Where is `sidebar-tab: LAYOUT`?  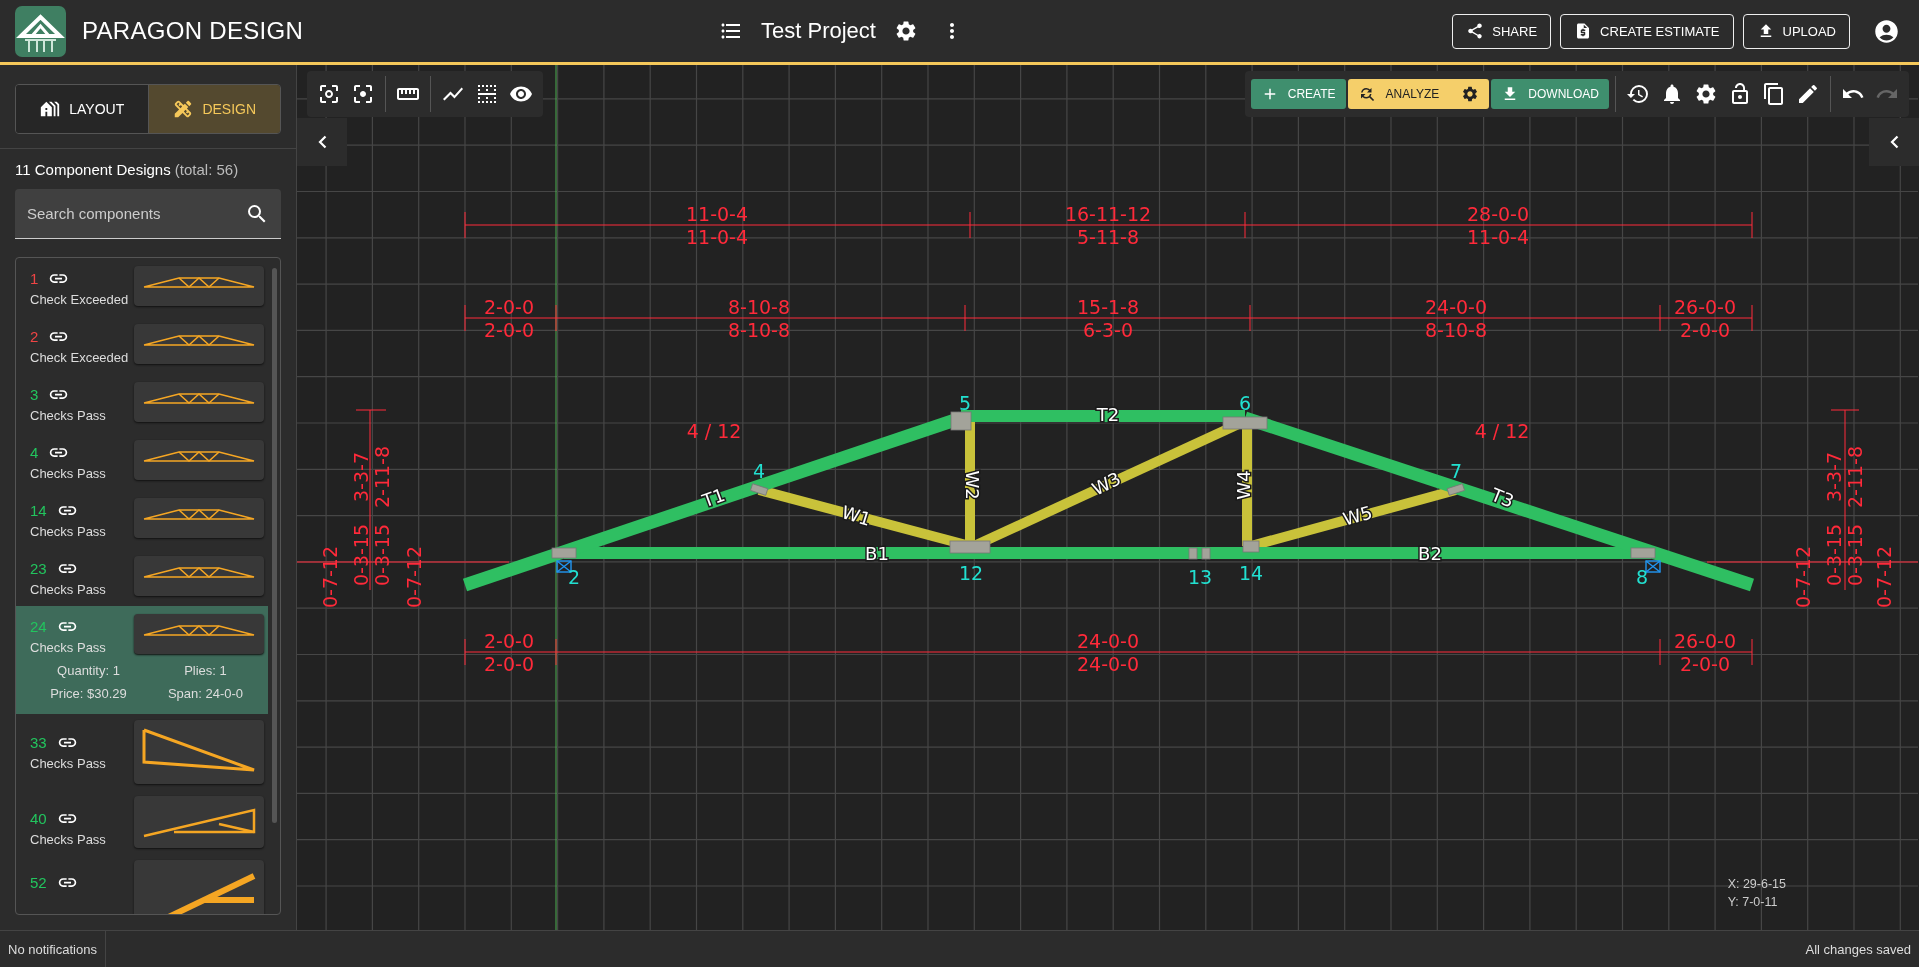 sidebar-tab: LAYOUT is located at coordinates (82, 109).